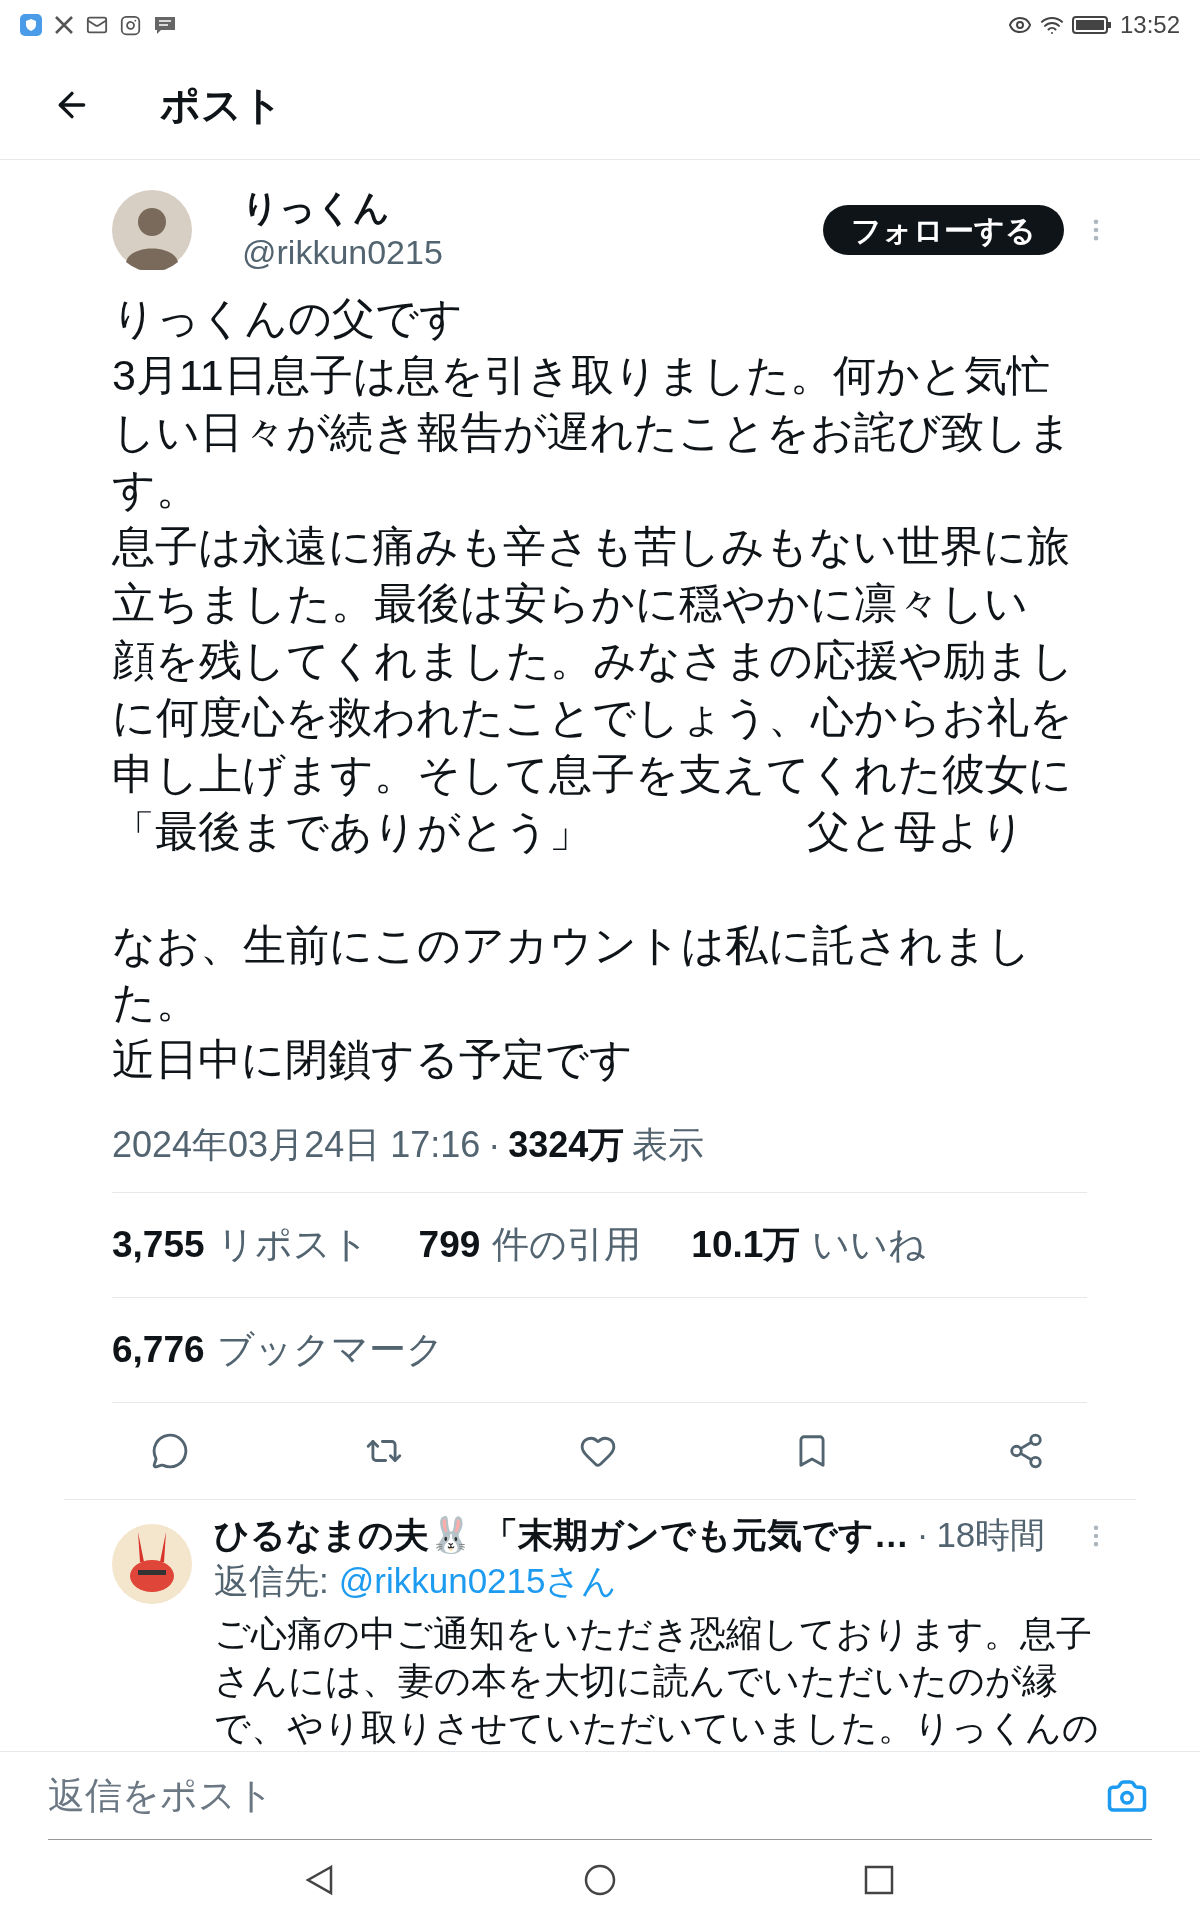 This screenshot has height=1920, width=1200. What do you see at coordinates (170, 1451) in the screenshot?
I see `reply-icon` at bounding box center [170, 1451].